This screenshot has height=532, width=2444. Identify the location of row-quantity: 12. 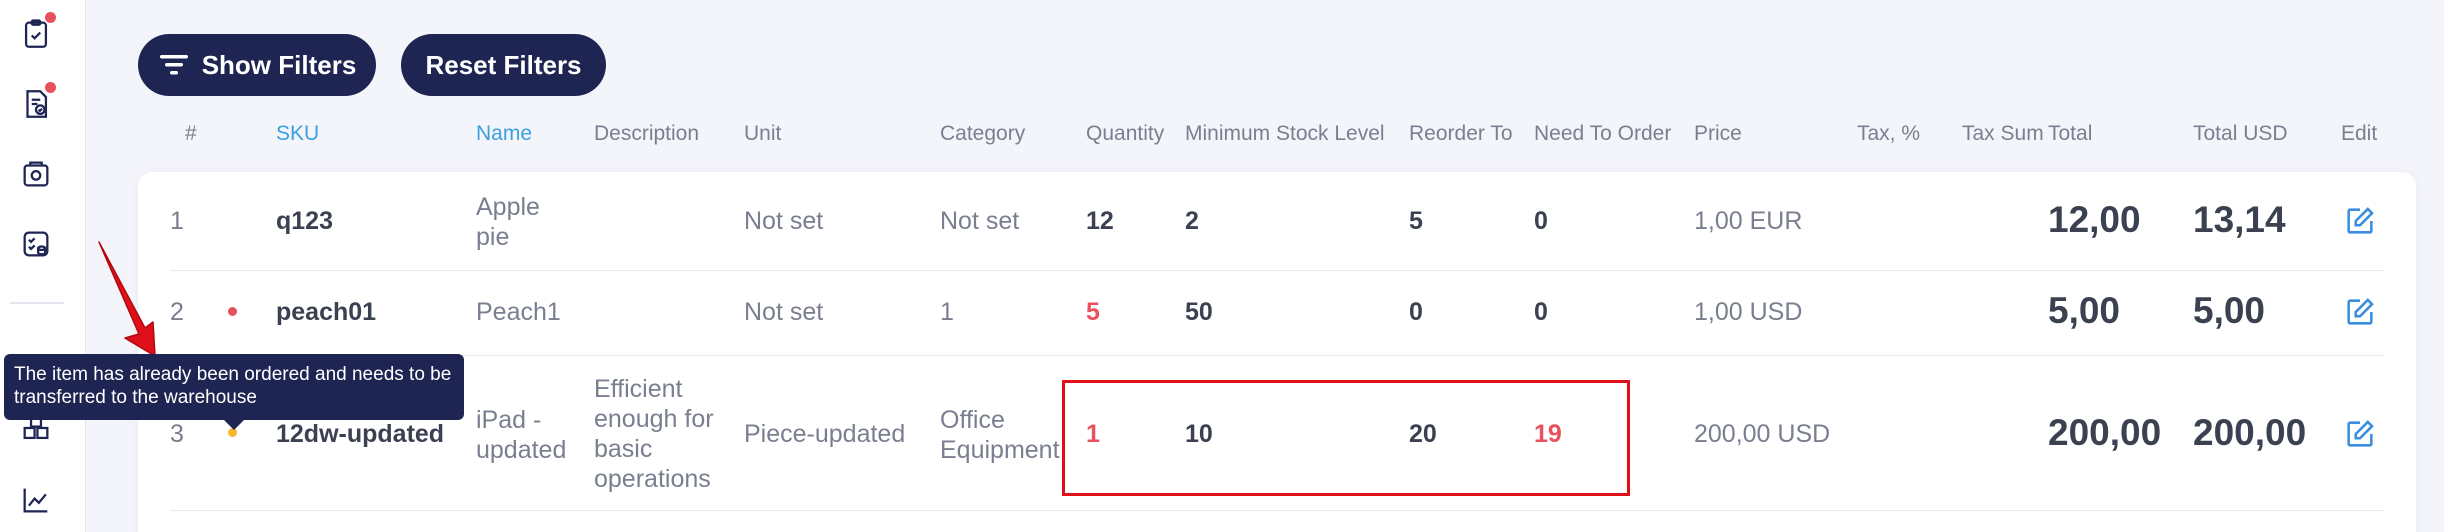
(1100, 221).